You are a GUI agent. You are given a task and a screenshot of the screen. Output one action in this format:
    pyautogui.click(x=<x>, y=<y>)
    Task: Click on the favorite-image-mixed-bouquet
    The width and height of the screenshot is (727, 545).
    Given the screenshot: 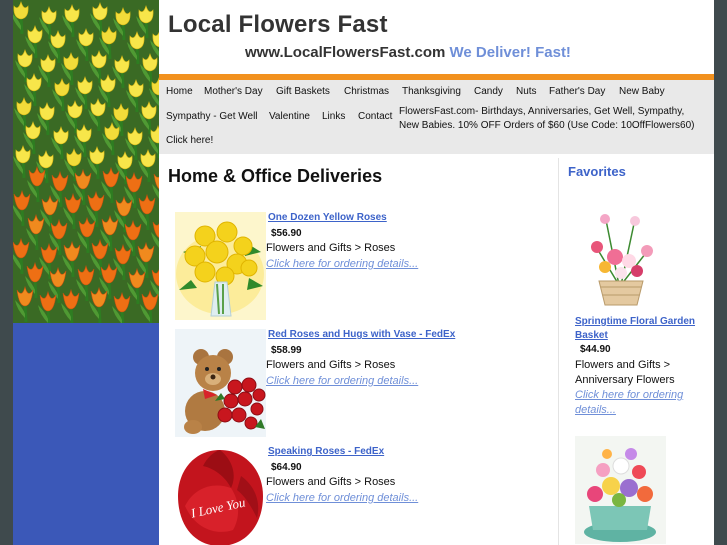 What is the action you would take?
    pyautogui.click(x=620, y=490)
    